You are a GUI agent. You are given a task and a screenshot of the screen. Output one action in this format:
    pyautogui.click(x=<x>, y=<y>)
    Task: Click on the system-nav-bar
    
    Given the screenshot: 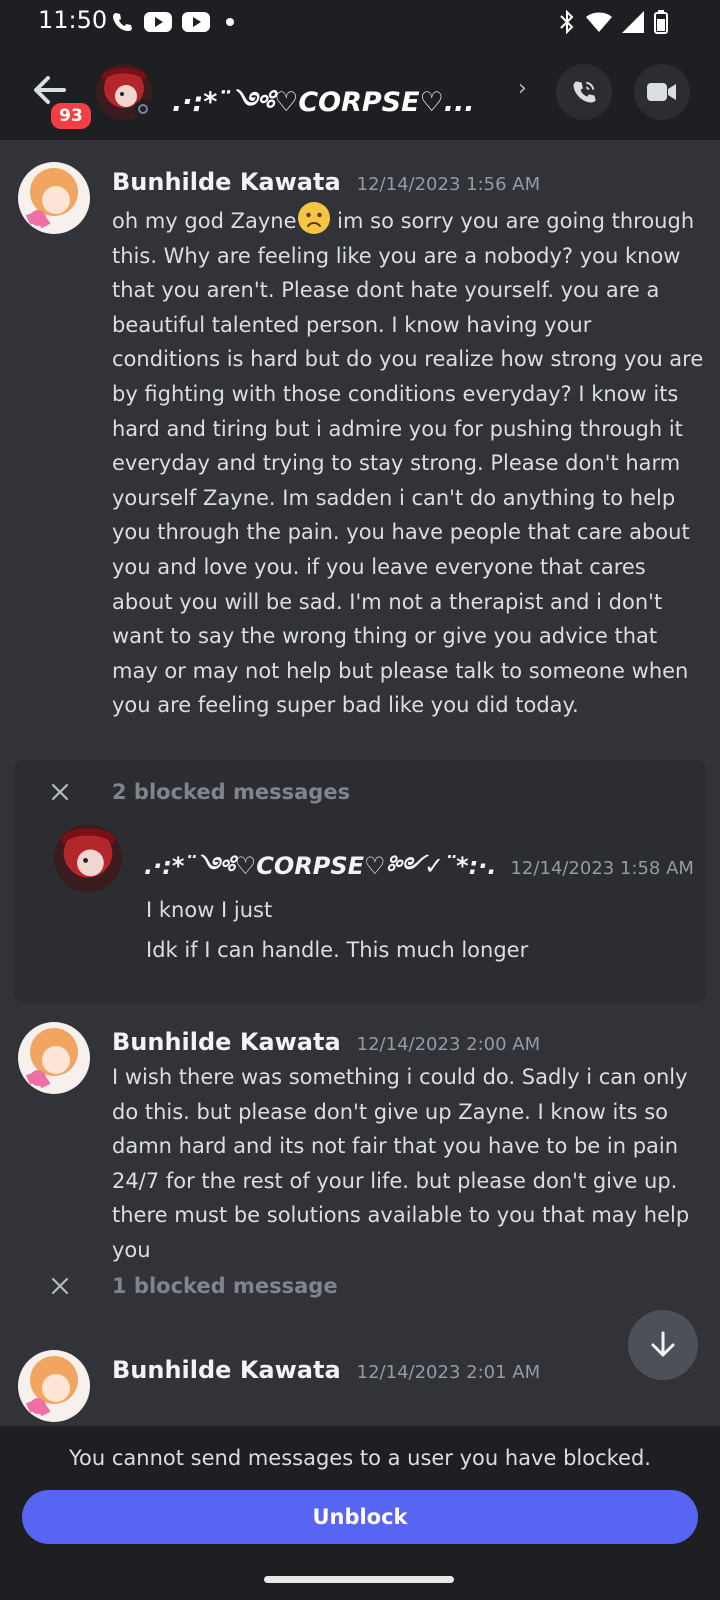 What is the action you would take?
    pyautogui.click(x=360, y=1579)
    